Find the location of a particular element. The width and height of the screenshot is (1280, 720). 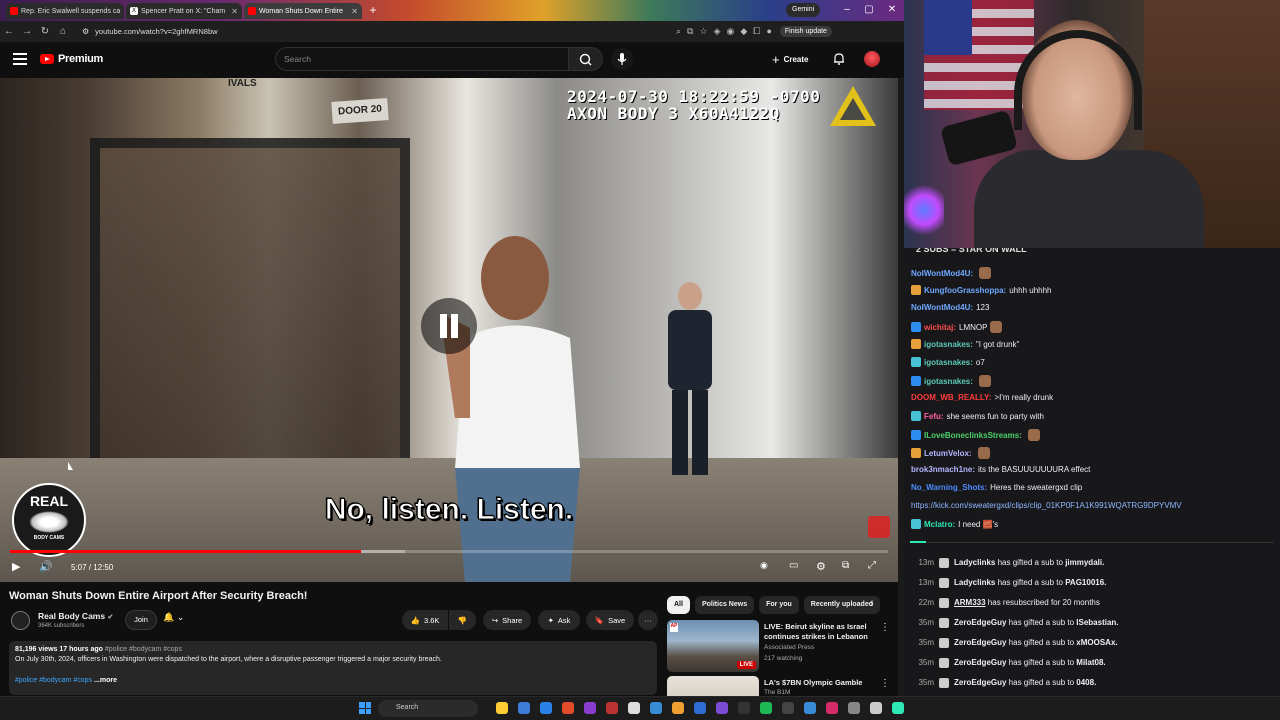

minimize-button: – is located at coordinates (847, 10).